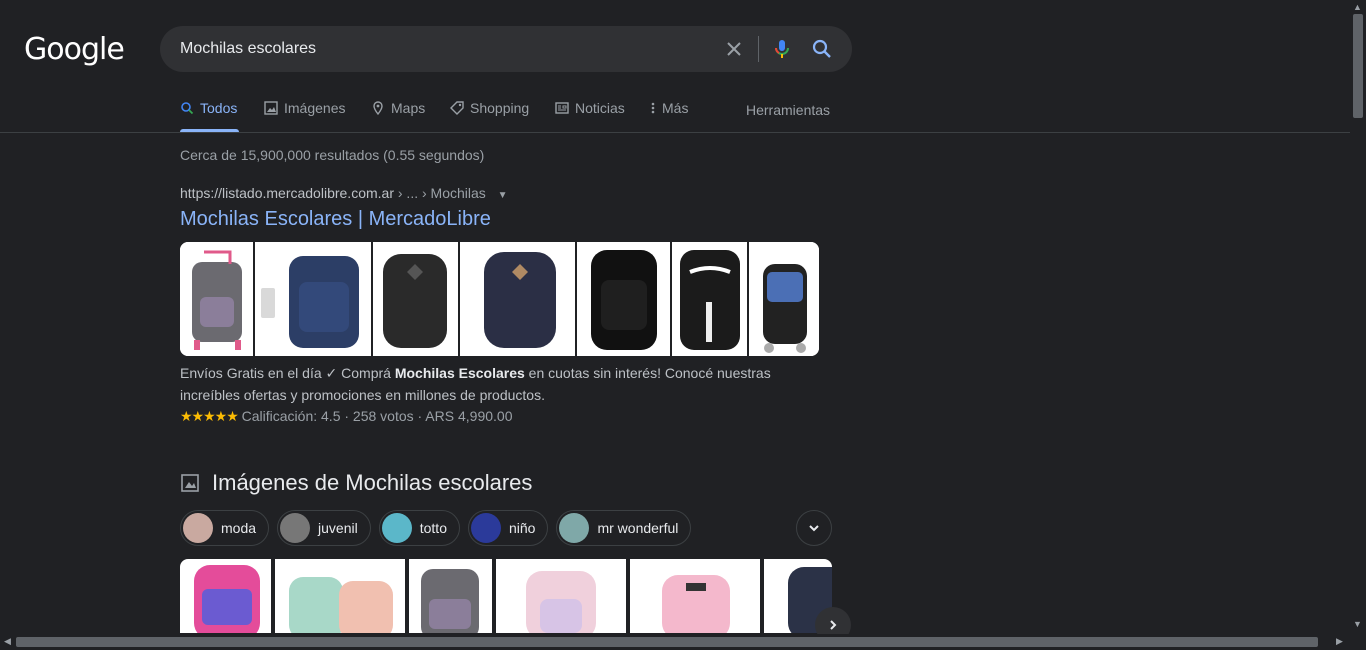 Image resolution: width=1366 pixels, height=650 pixels. Describe the element at coordinates (503, 195) in the screenshot. I see `chevron-down-icon: ▼` at that location.